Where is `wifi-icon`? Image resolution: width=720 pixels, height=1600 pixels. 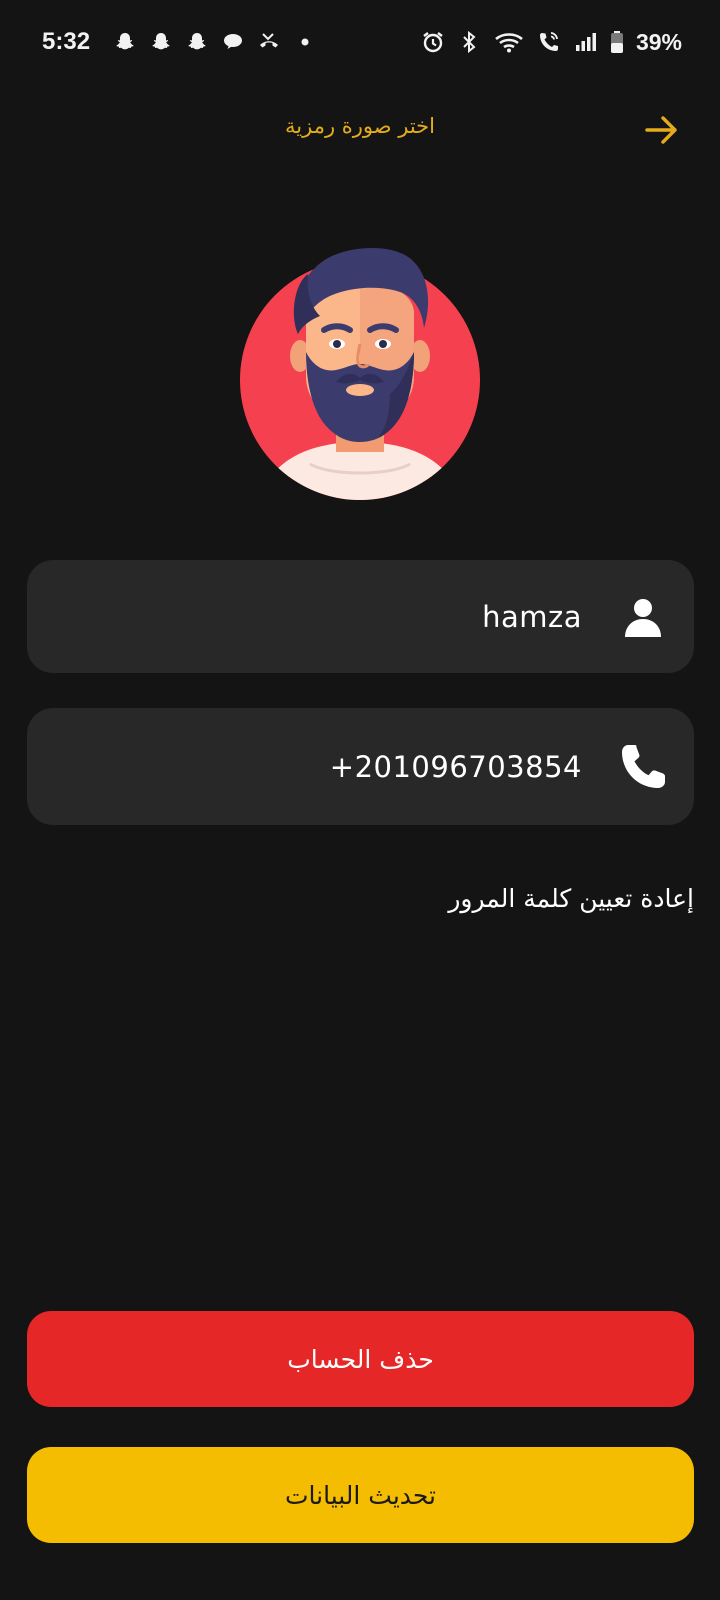 wifi-icon is located at coordinates (509, 42).